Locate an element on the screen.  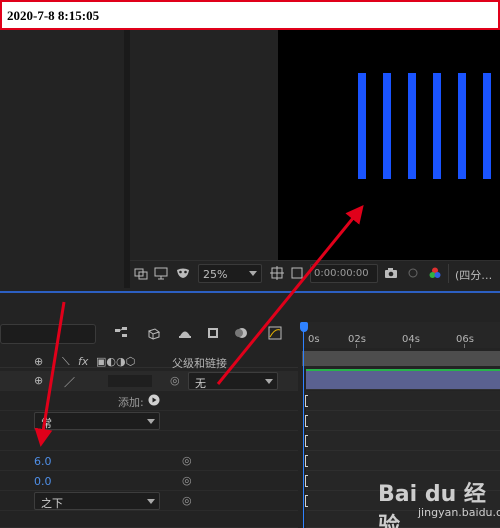
blend-mode-value: 常 is located at coordinates (46, 423).